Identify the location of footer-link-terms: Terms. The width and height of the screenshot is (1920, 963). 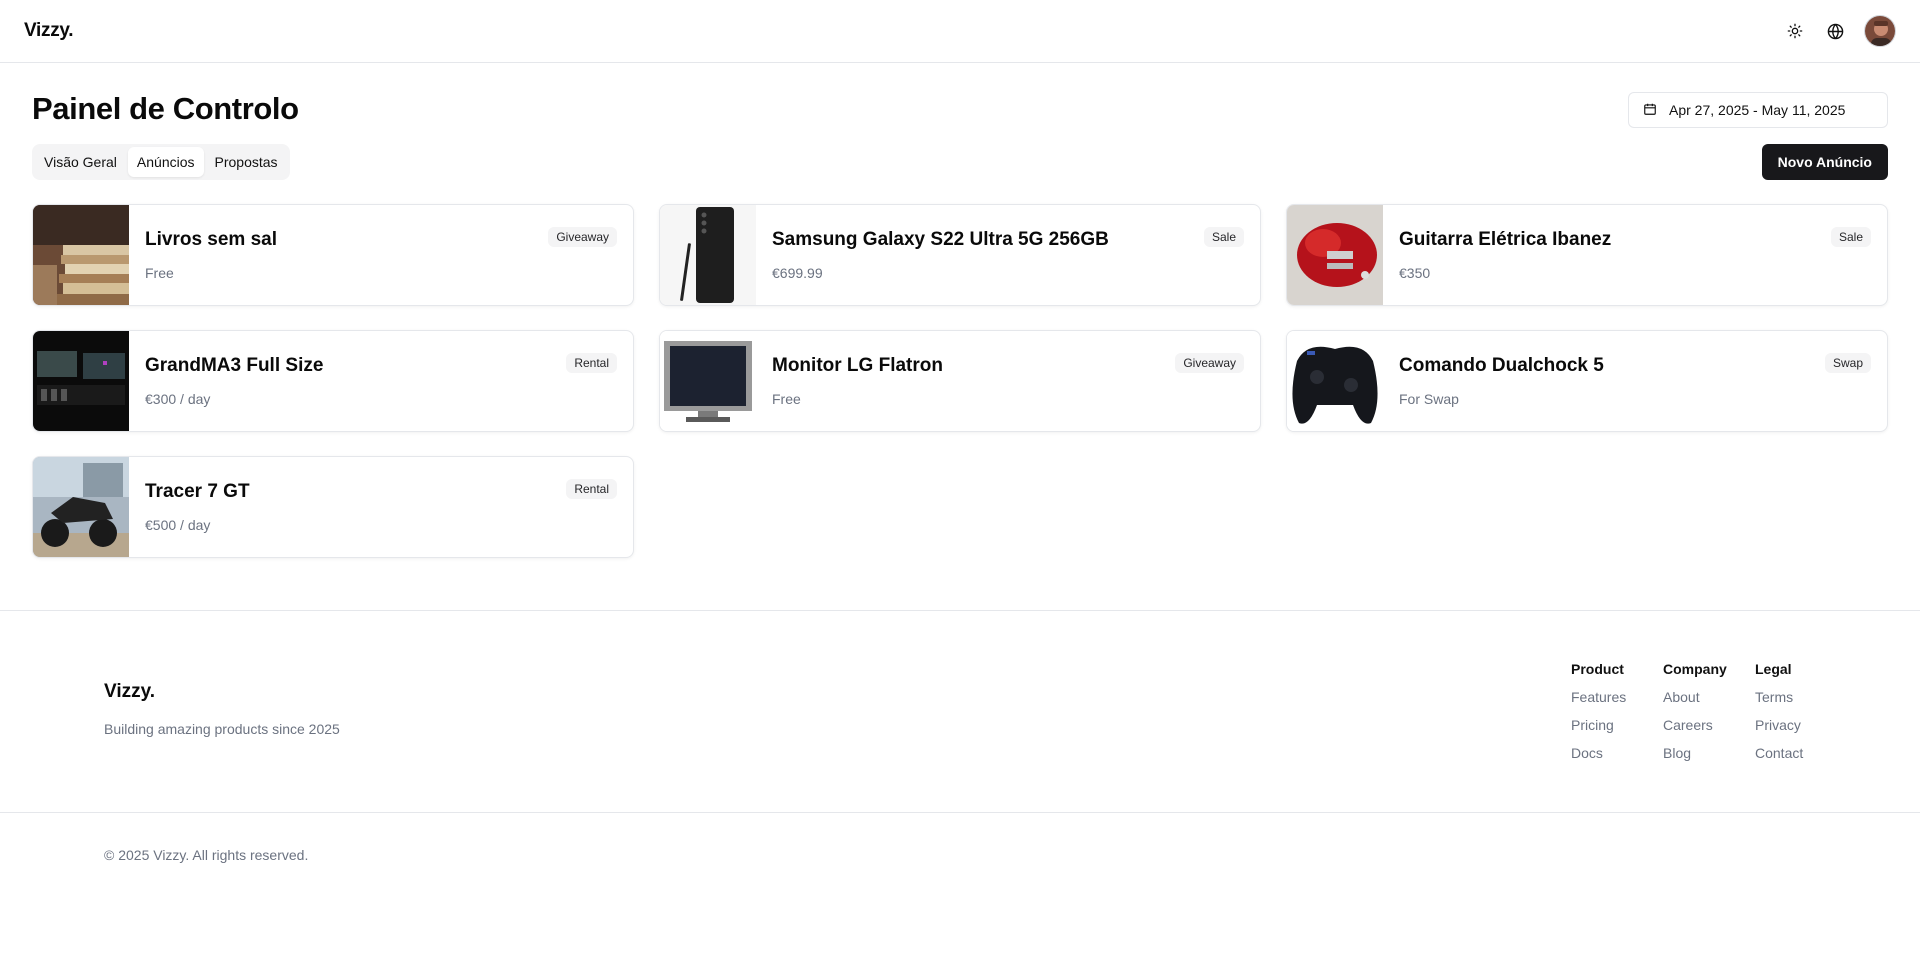
(1801, 697).